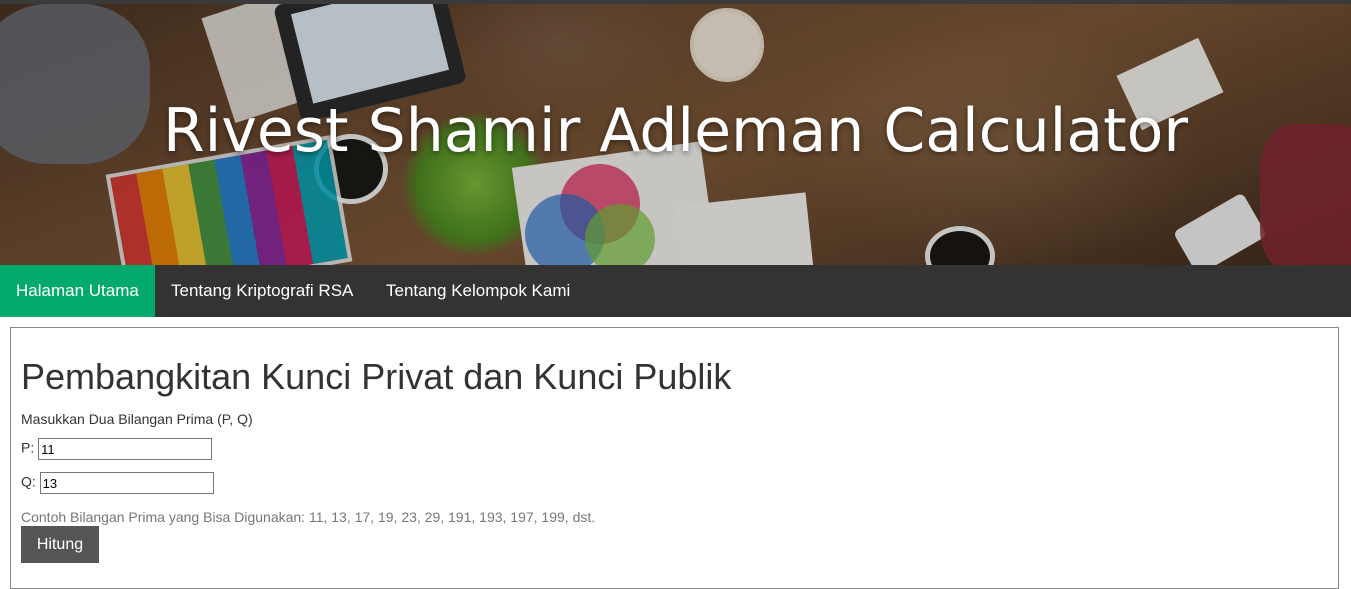 The height and width of the screenshot is (589, 1351). I want to click on instruction-text: Masukkan Dua Bilangan Prima (P, Q), so click(137, 419).